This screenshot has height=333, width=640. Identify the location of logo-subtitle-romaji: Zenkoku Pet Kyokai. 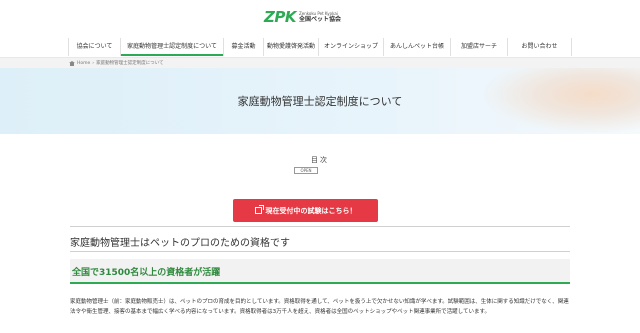
(318, 13).